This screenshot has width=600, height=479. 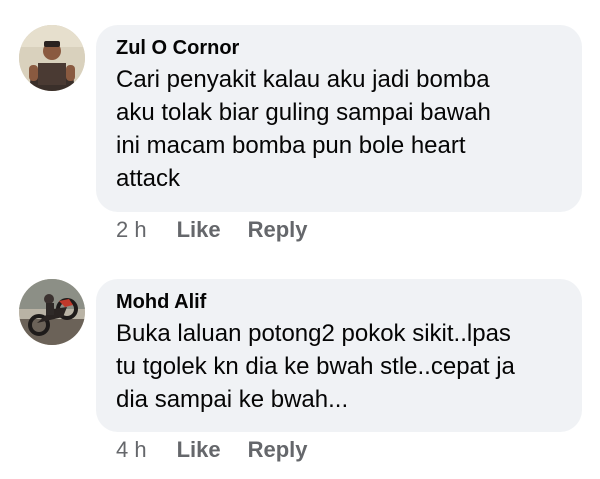 What do you see at coordinates (338, 302) in the screenshot?
I see `comment-author: Mohd Alif` at bounding box center [338, 302].